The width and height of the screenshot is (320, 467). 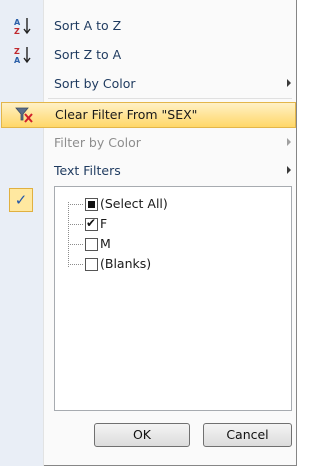 I want to click on filter-by-color-item: Filter by Color, so click(x=148, y=143).